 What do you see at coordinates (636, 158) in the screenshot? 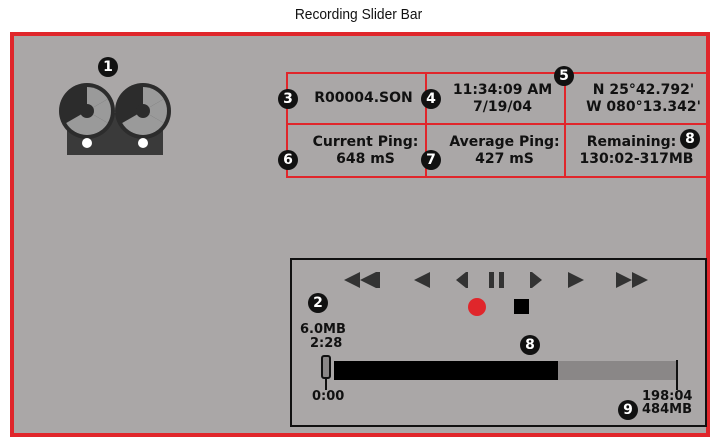
I see `remaining-value: 130:02-317MB` at bounding box center [636, 158].